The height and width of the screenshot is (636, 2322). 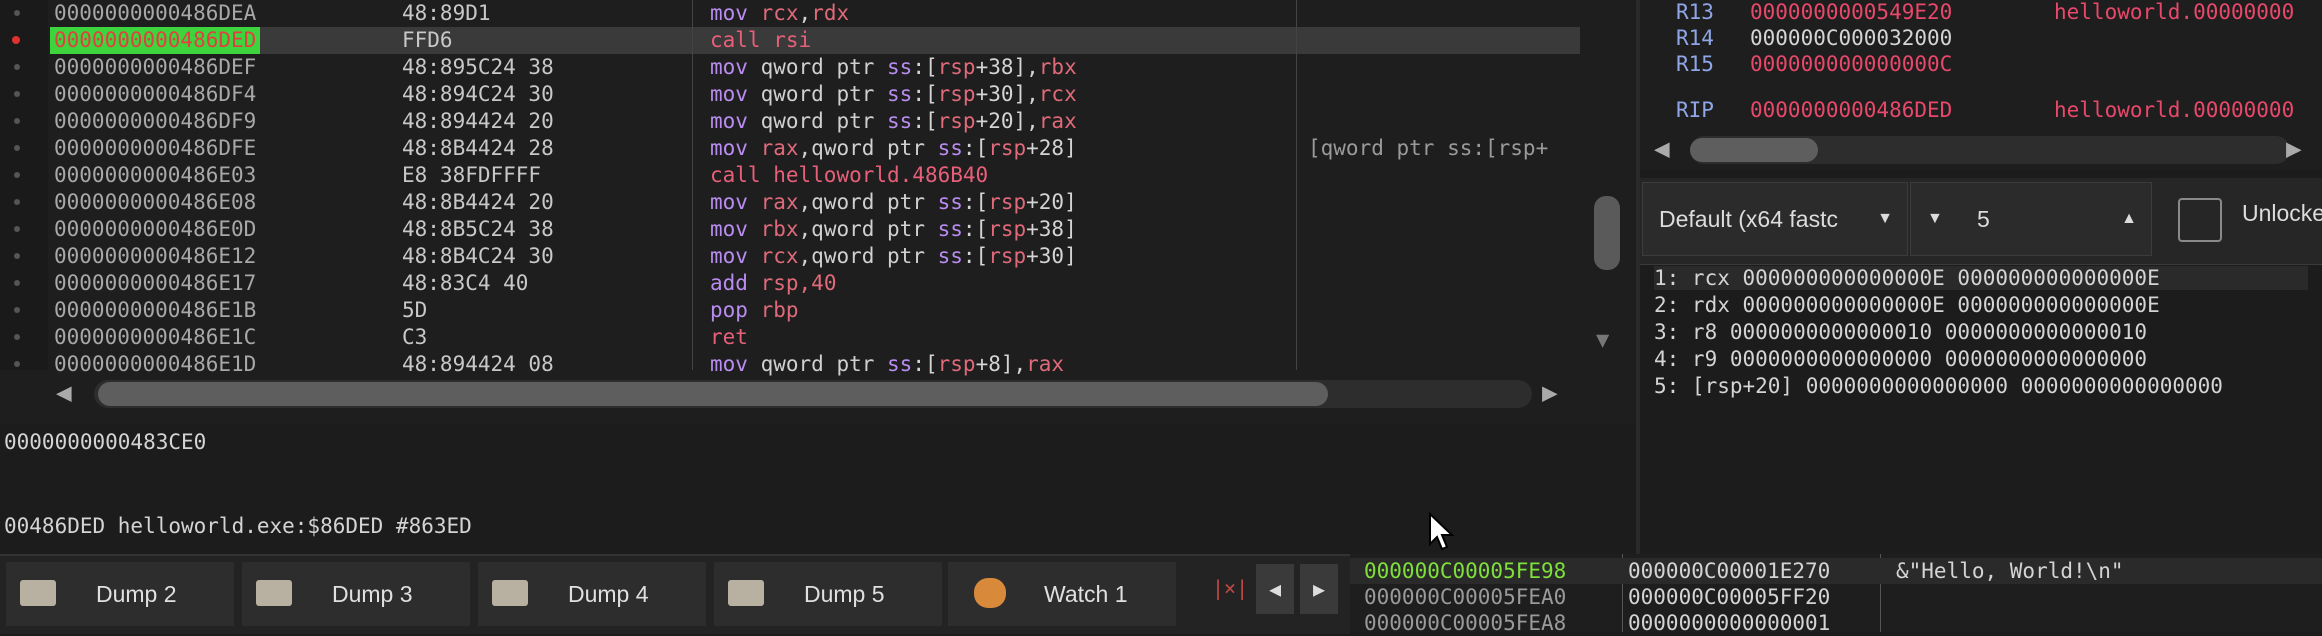 I want to click on tab-dump-3: Dump 3, so click(x=356, y=594).